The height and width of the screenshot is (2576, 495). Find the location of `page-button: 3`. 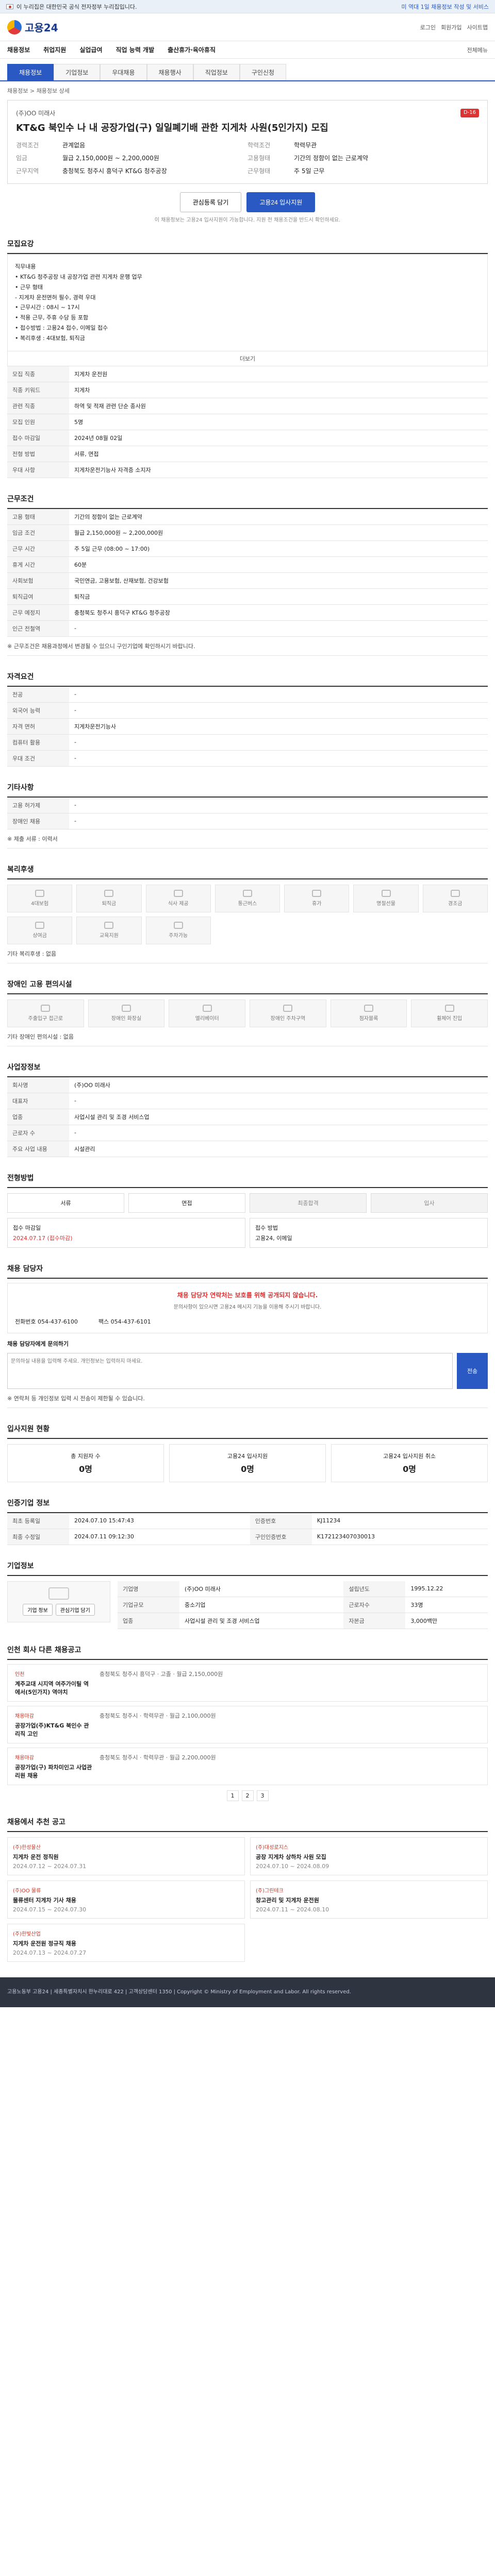

page-button: 3 is located at coordinates (262, 1795).